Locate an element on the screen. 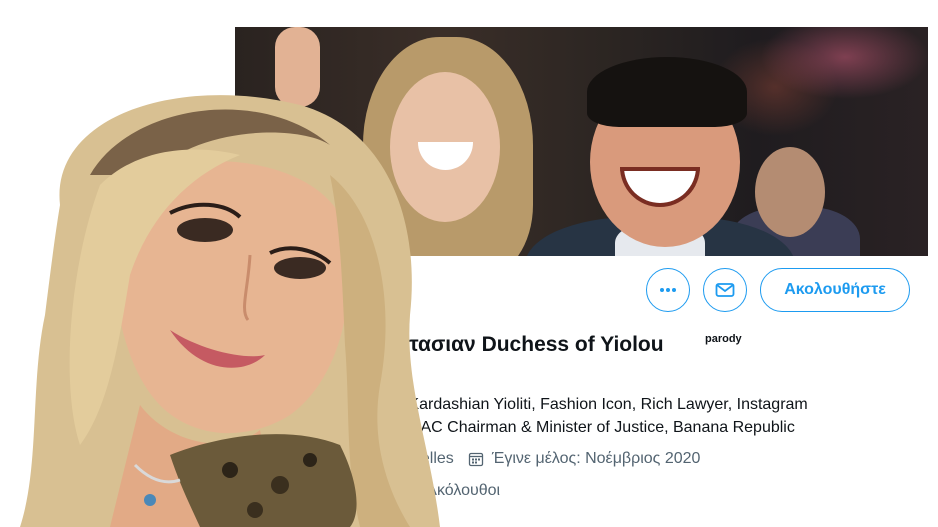  mail-icon is located at coordinates (725, 290).